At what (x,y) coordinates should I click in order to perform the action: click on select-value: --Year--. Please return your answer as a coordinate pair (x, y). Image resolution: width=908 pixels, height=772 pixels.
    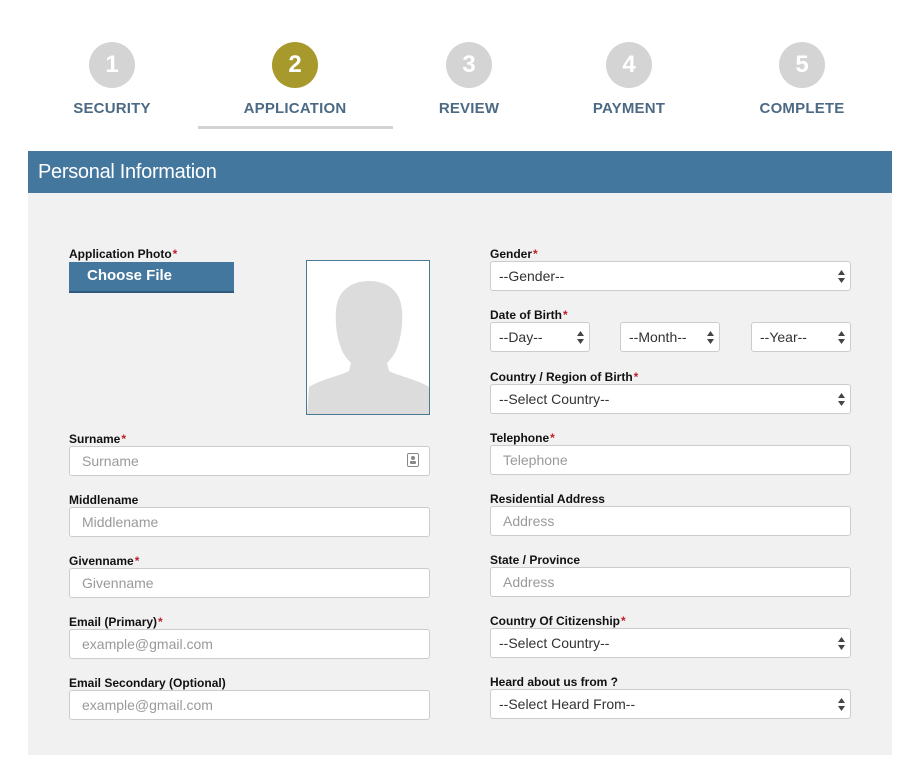
    Looking at the image, I should click on (783, 337).